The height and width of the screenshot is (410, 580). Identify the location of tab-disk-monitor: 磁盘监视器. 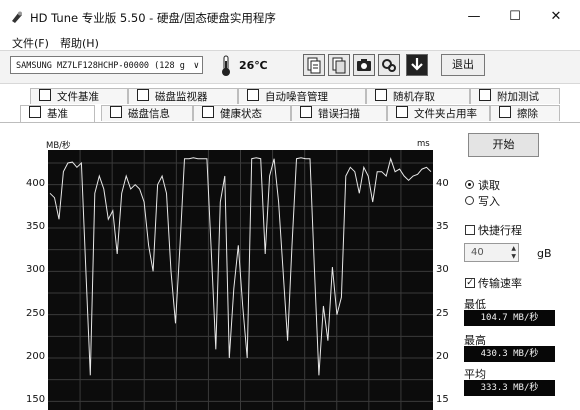
(183, 96).